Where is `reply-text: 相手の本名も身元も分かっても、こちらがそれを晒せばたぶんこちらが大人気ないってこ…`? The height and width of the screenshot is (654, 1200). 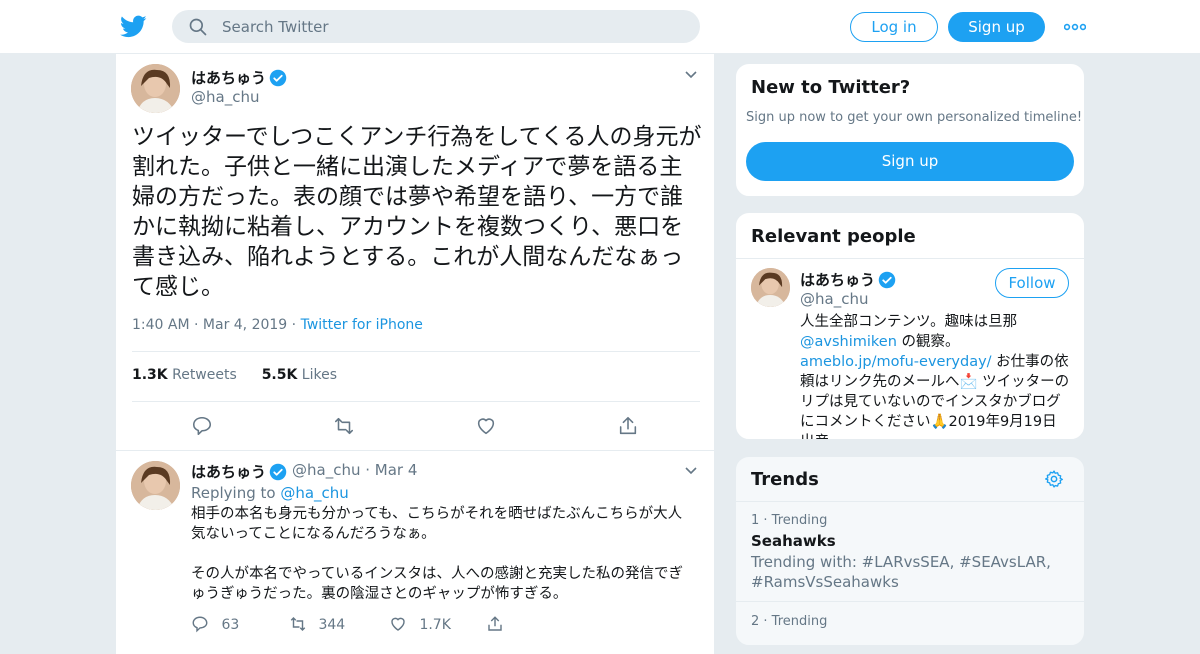 reply-text: 相手の本名も身元も分かっても、こちらがそれを晒せばたぶんこちらが大人気ないってこ… is located at coordinates (437, 554).